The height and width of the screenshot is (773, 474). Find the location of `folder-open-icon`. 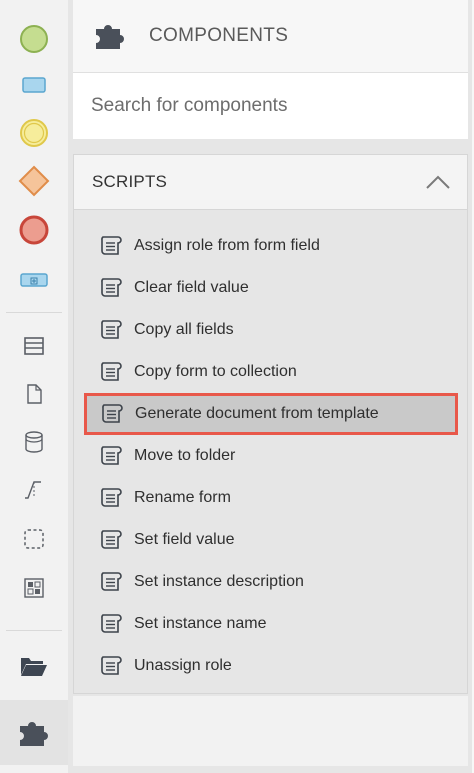

folder-open-icon is located at coordinates (34, 667).